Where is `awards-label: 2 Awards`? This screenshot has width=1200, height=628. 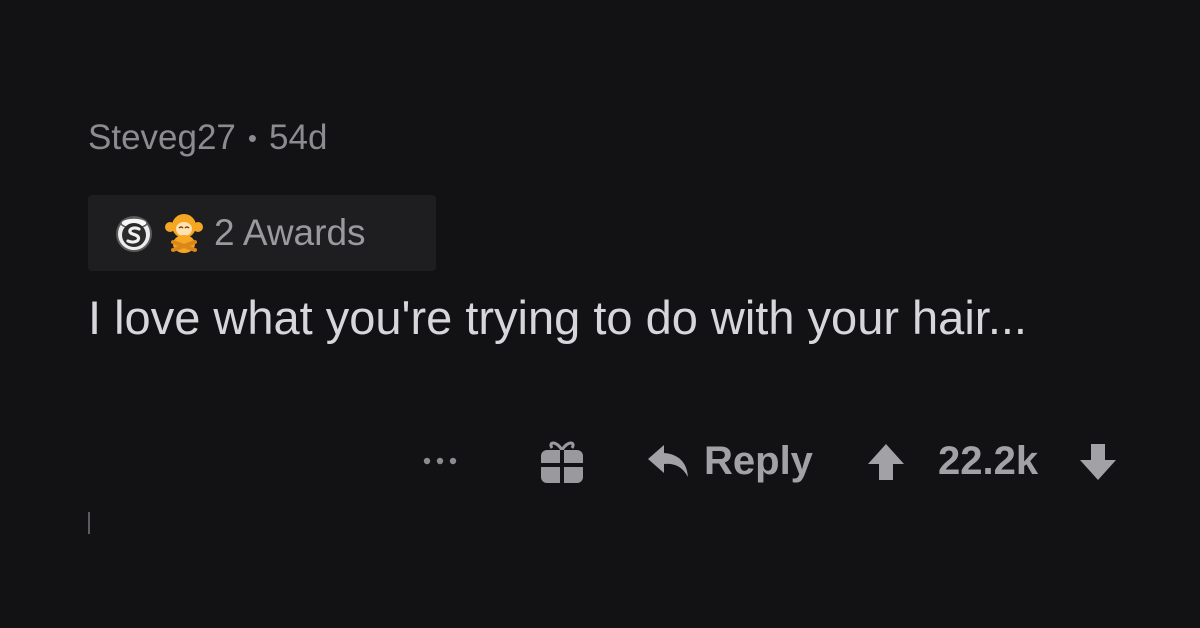
awards-label: 2 Awards is located at coordinates (290, 232).